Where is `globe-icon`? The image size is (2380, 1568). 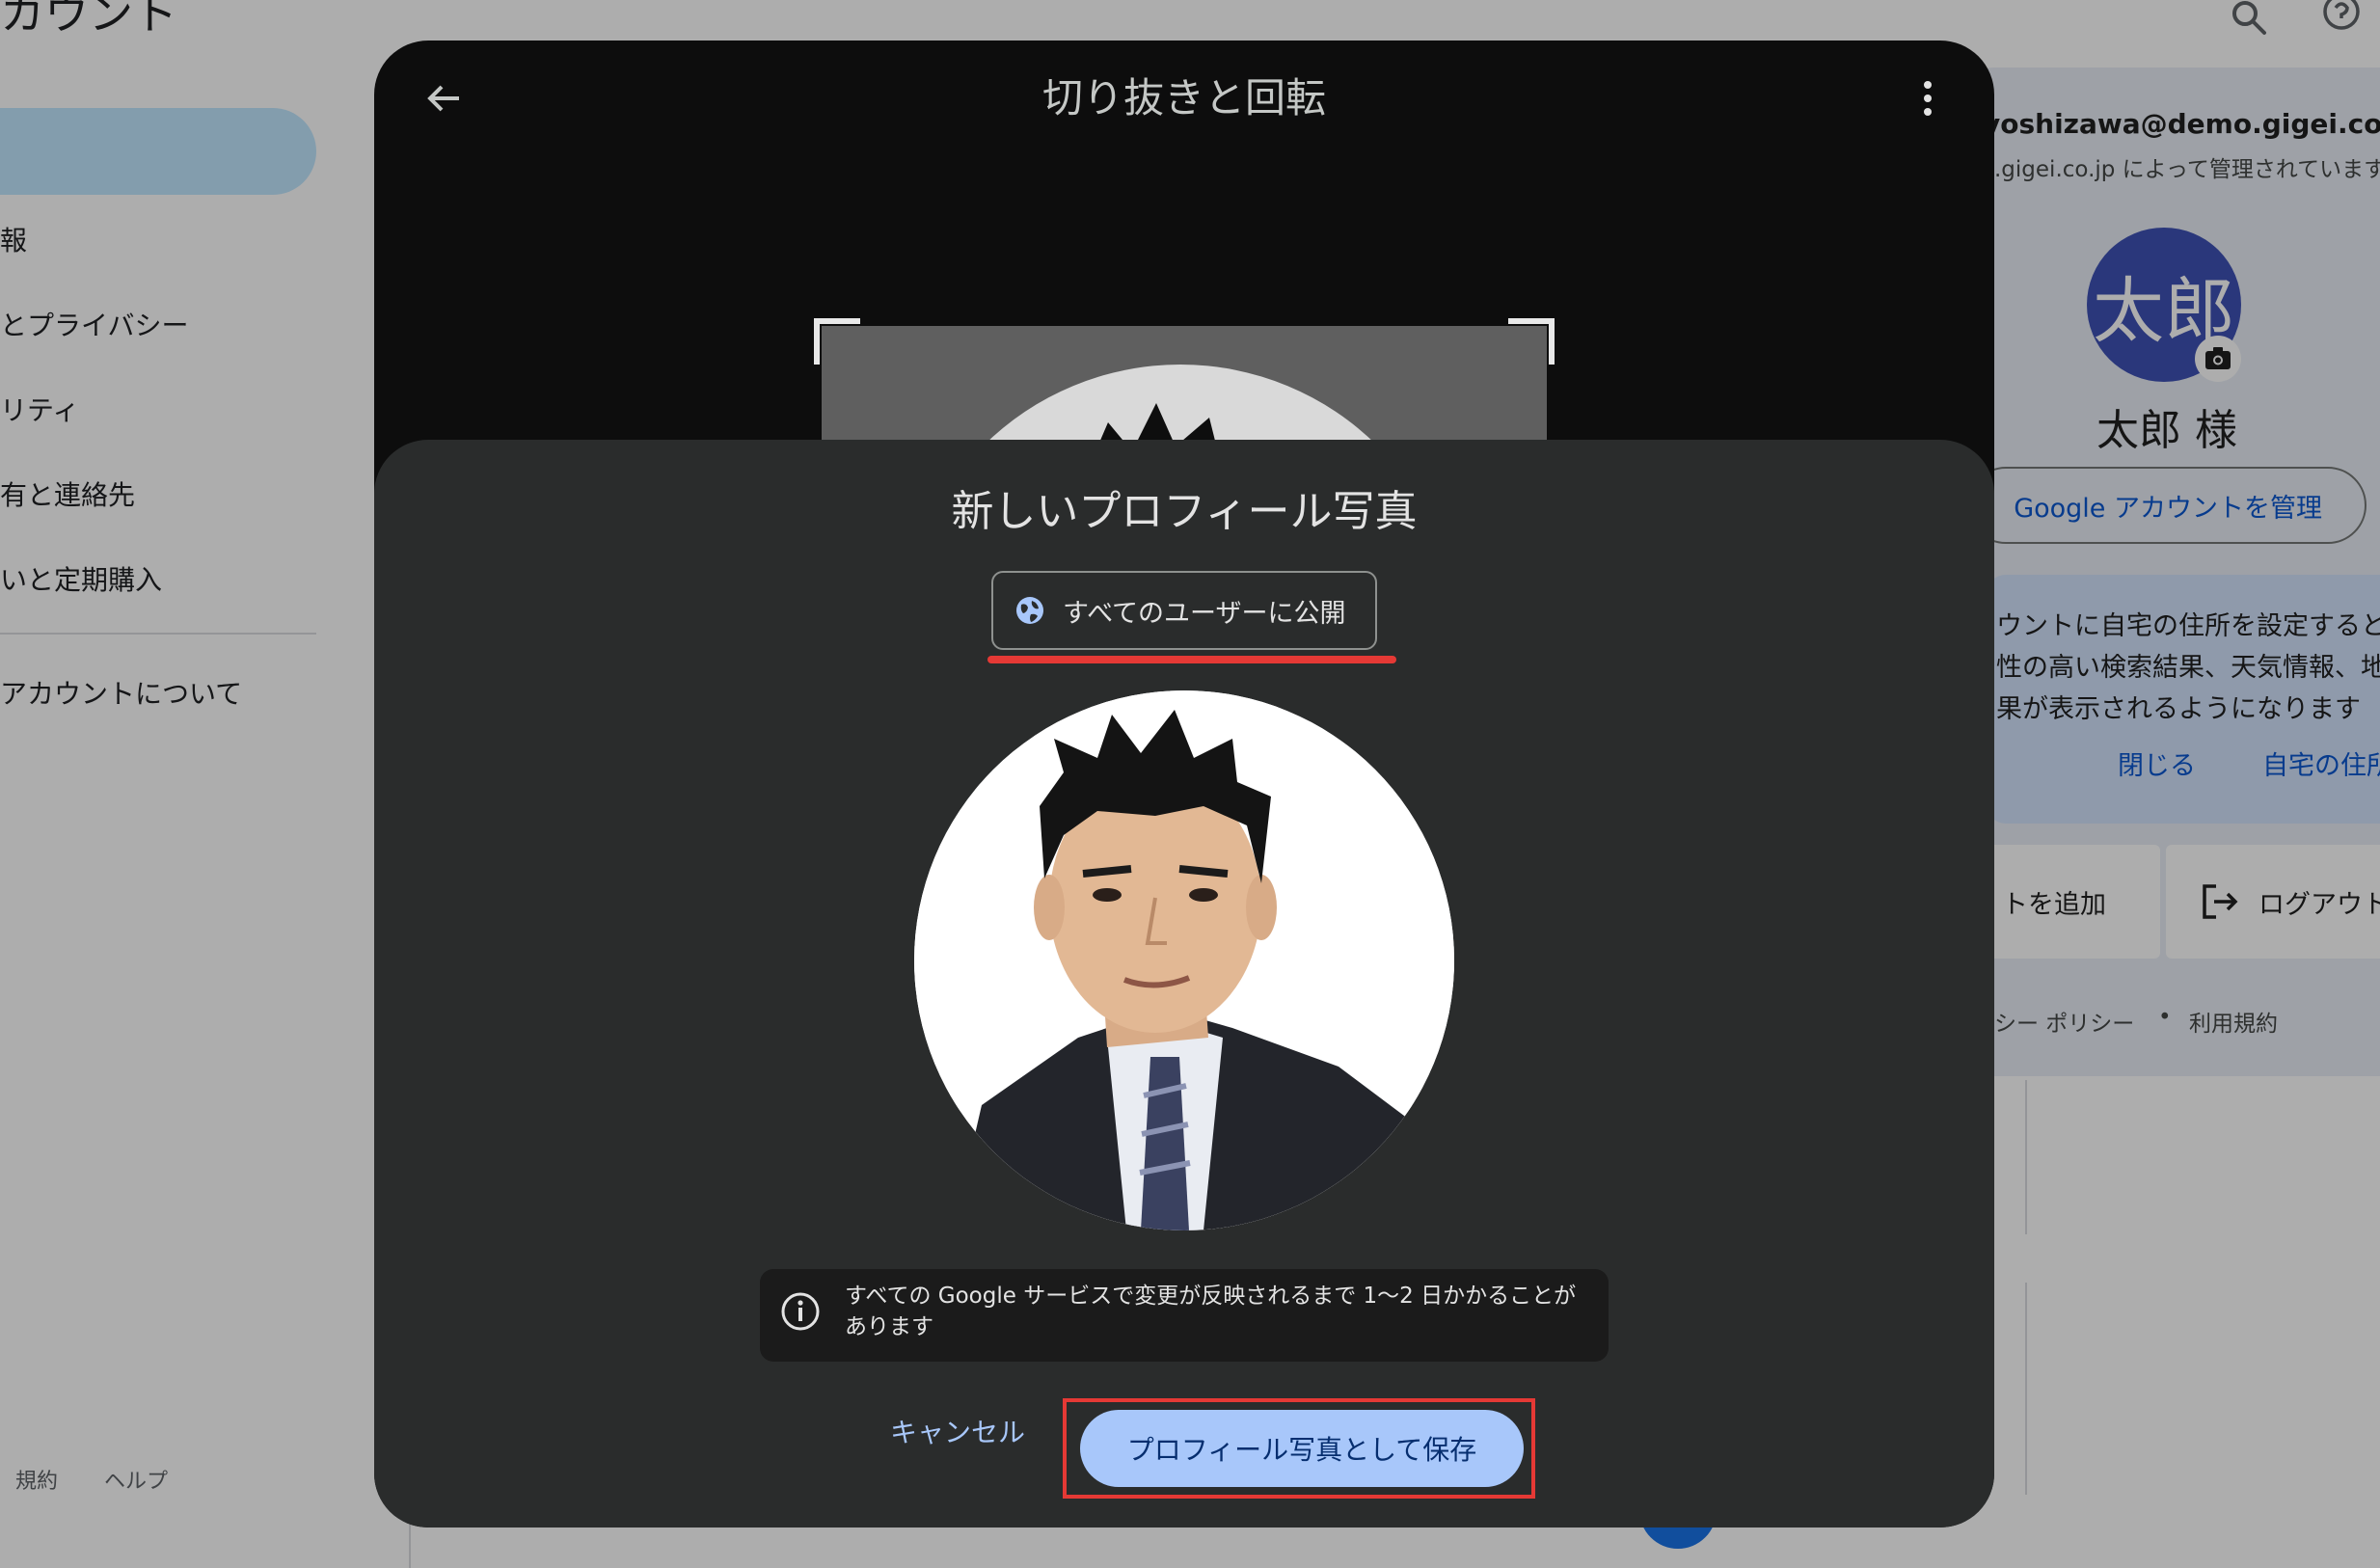
globe-icon is located at coordinates (1030, 610).